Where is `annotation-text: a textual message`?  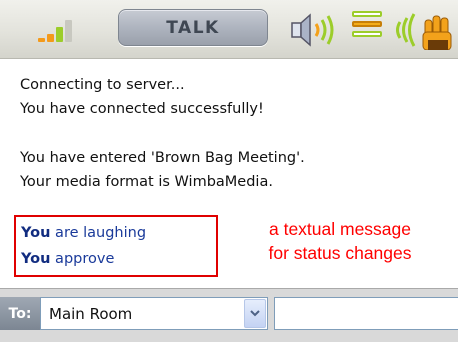
annotation-text: a textual message is located at coordinates (340, 229).